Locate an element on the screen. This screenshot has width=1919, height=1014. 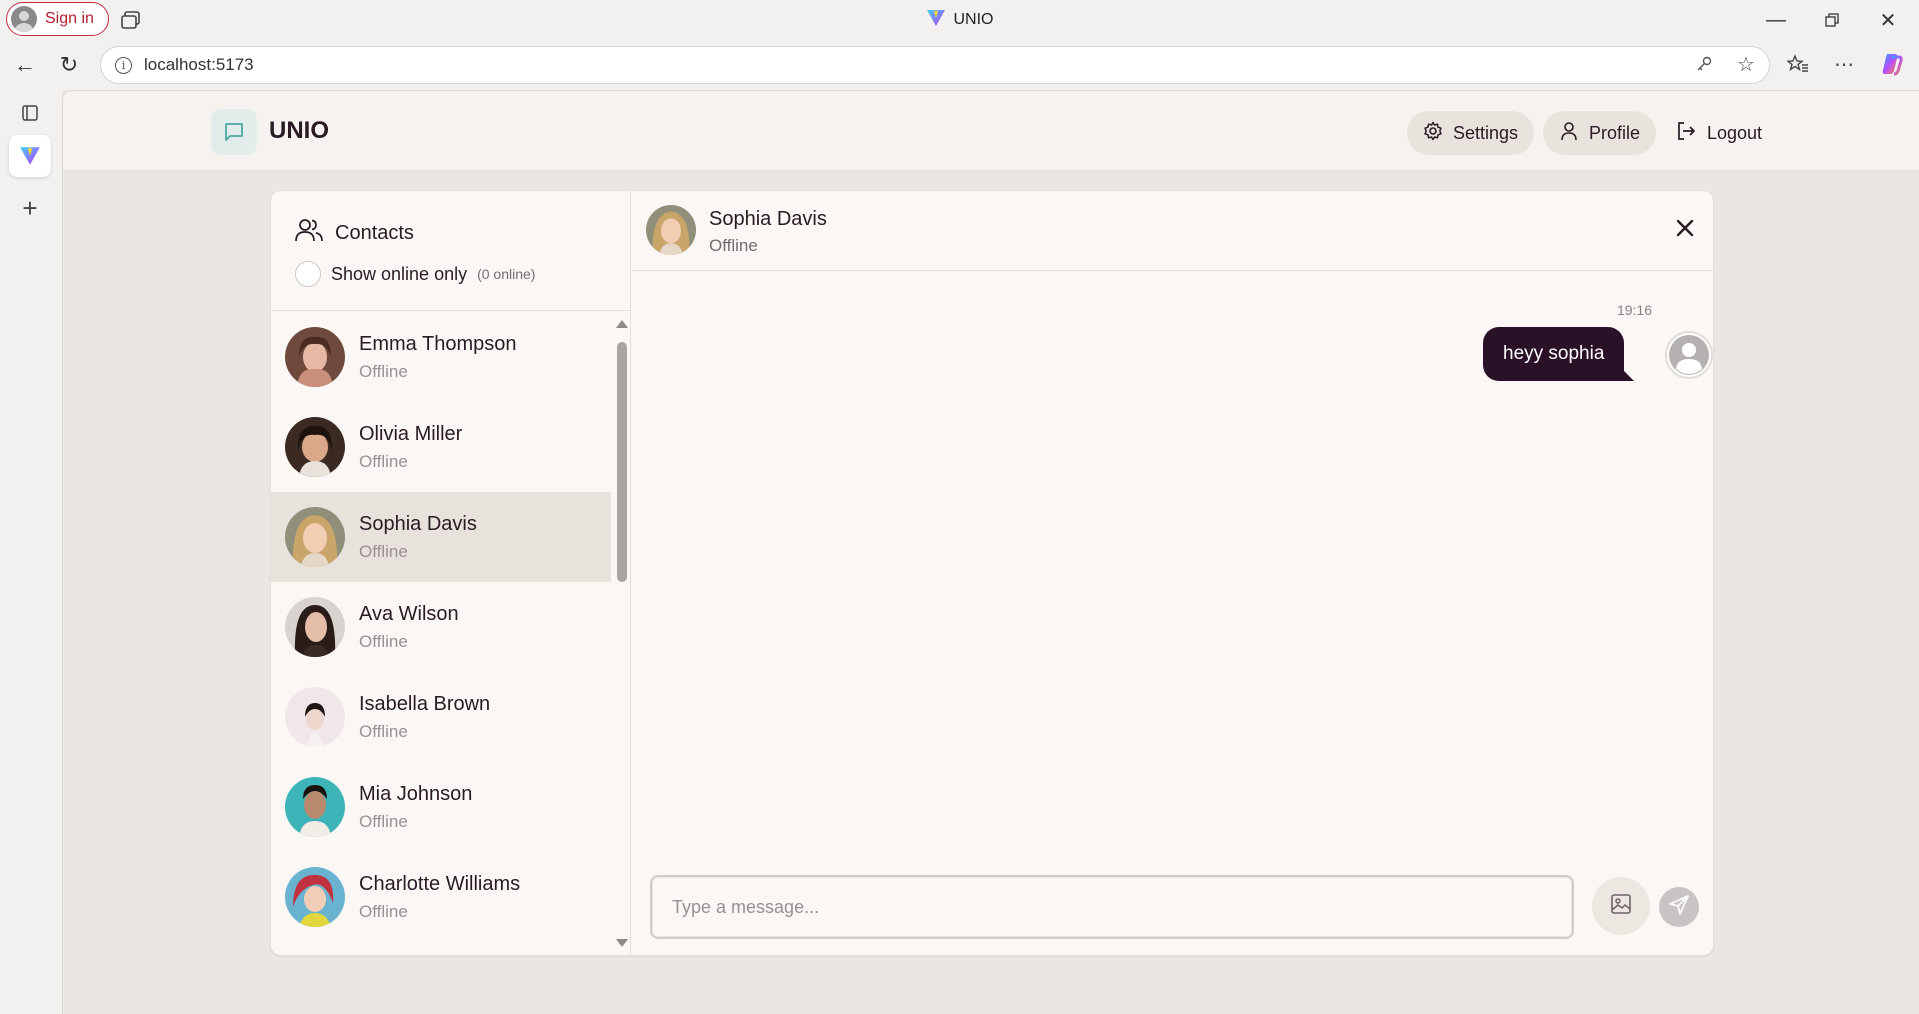
key-icon is located at coordinates (1704, 64).